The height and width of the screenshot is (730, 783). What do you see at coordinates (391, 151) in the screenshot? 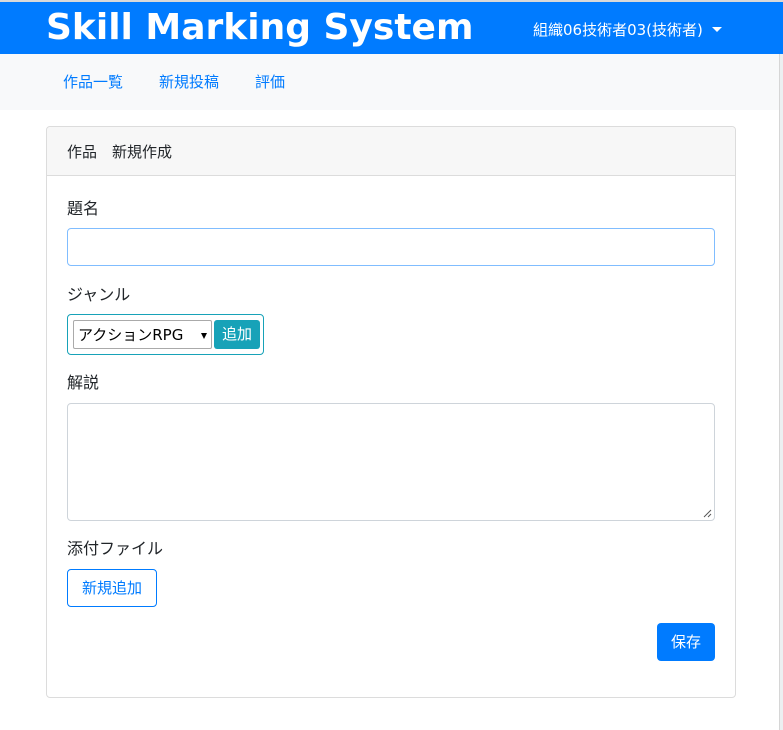
I see `card-header: 作品 新規作成` at bounding box center [391, 151].